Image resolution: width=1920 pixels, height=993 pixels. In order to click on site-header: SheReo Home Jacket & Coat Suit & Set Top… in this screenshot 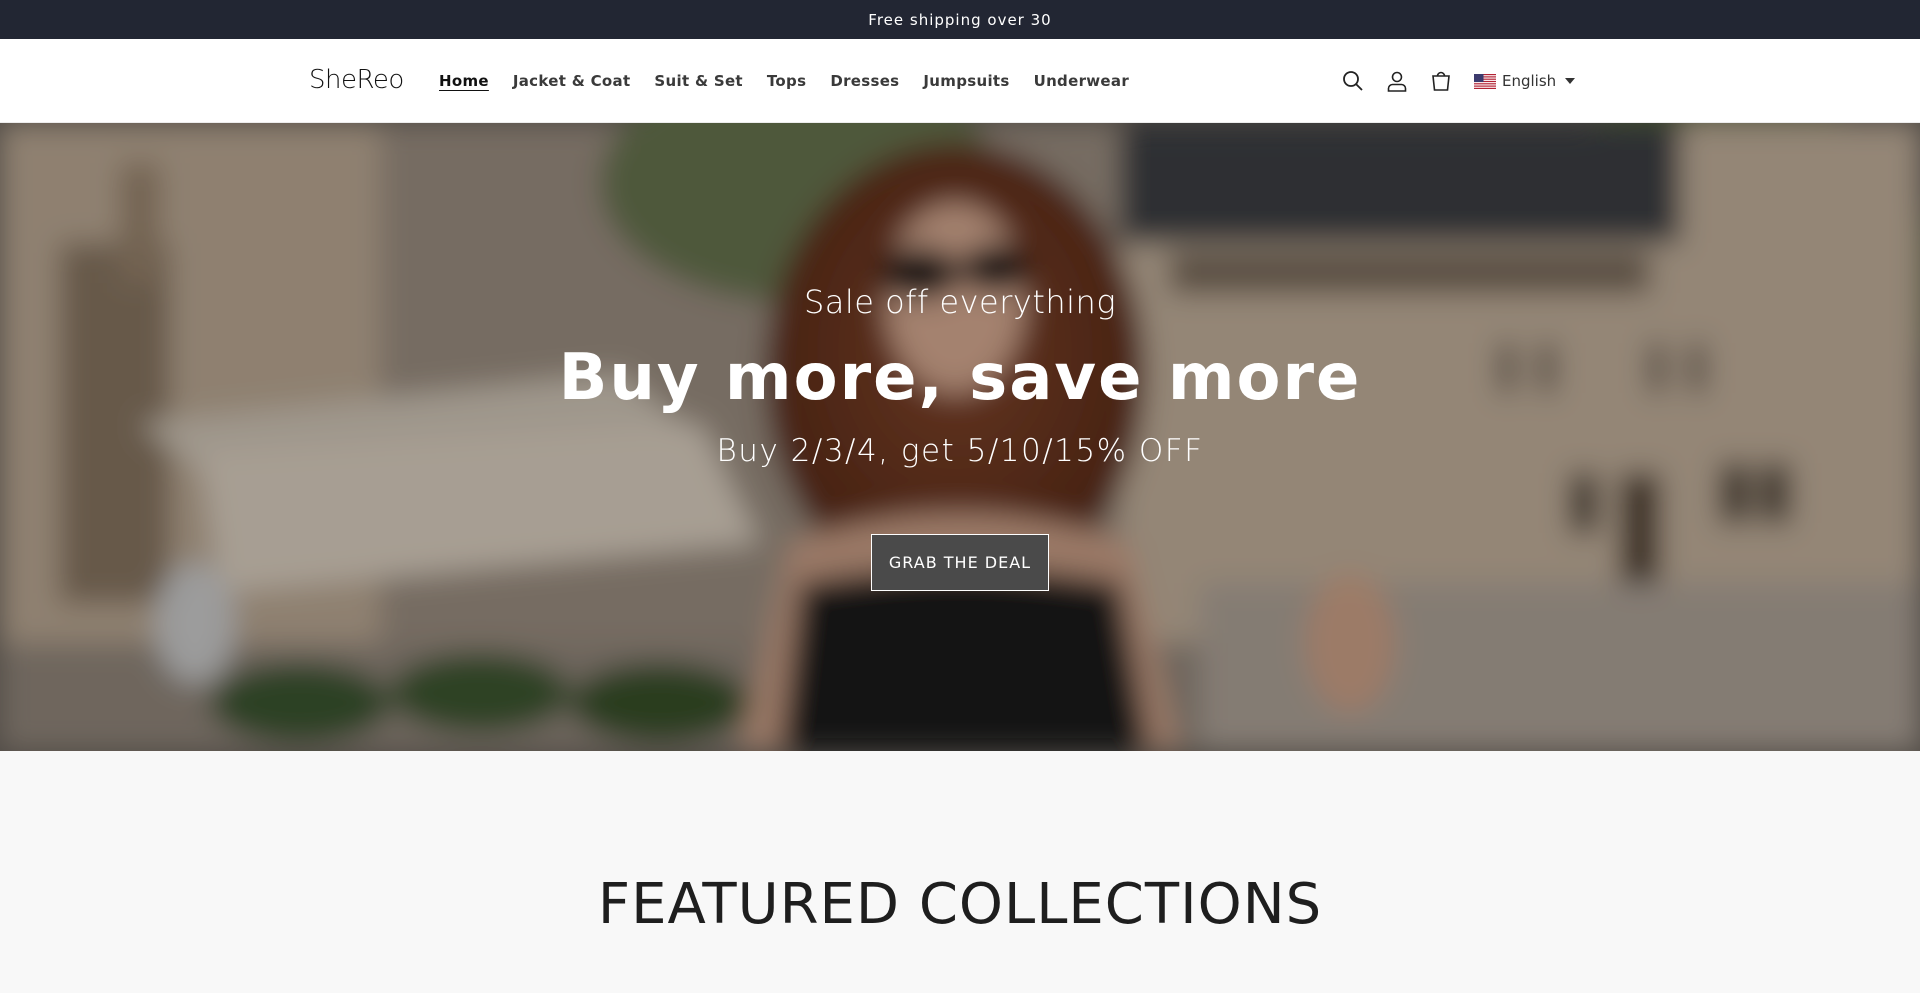, I will do `click(960, 81)`.